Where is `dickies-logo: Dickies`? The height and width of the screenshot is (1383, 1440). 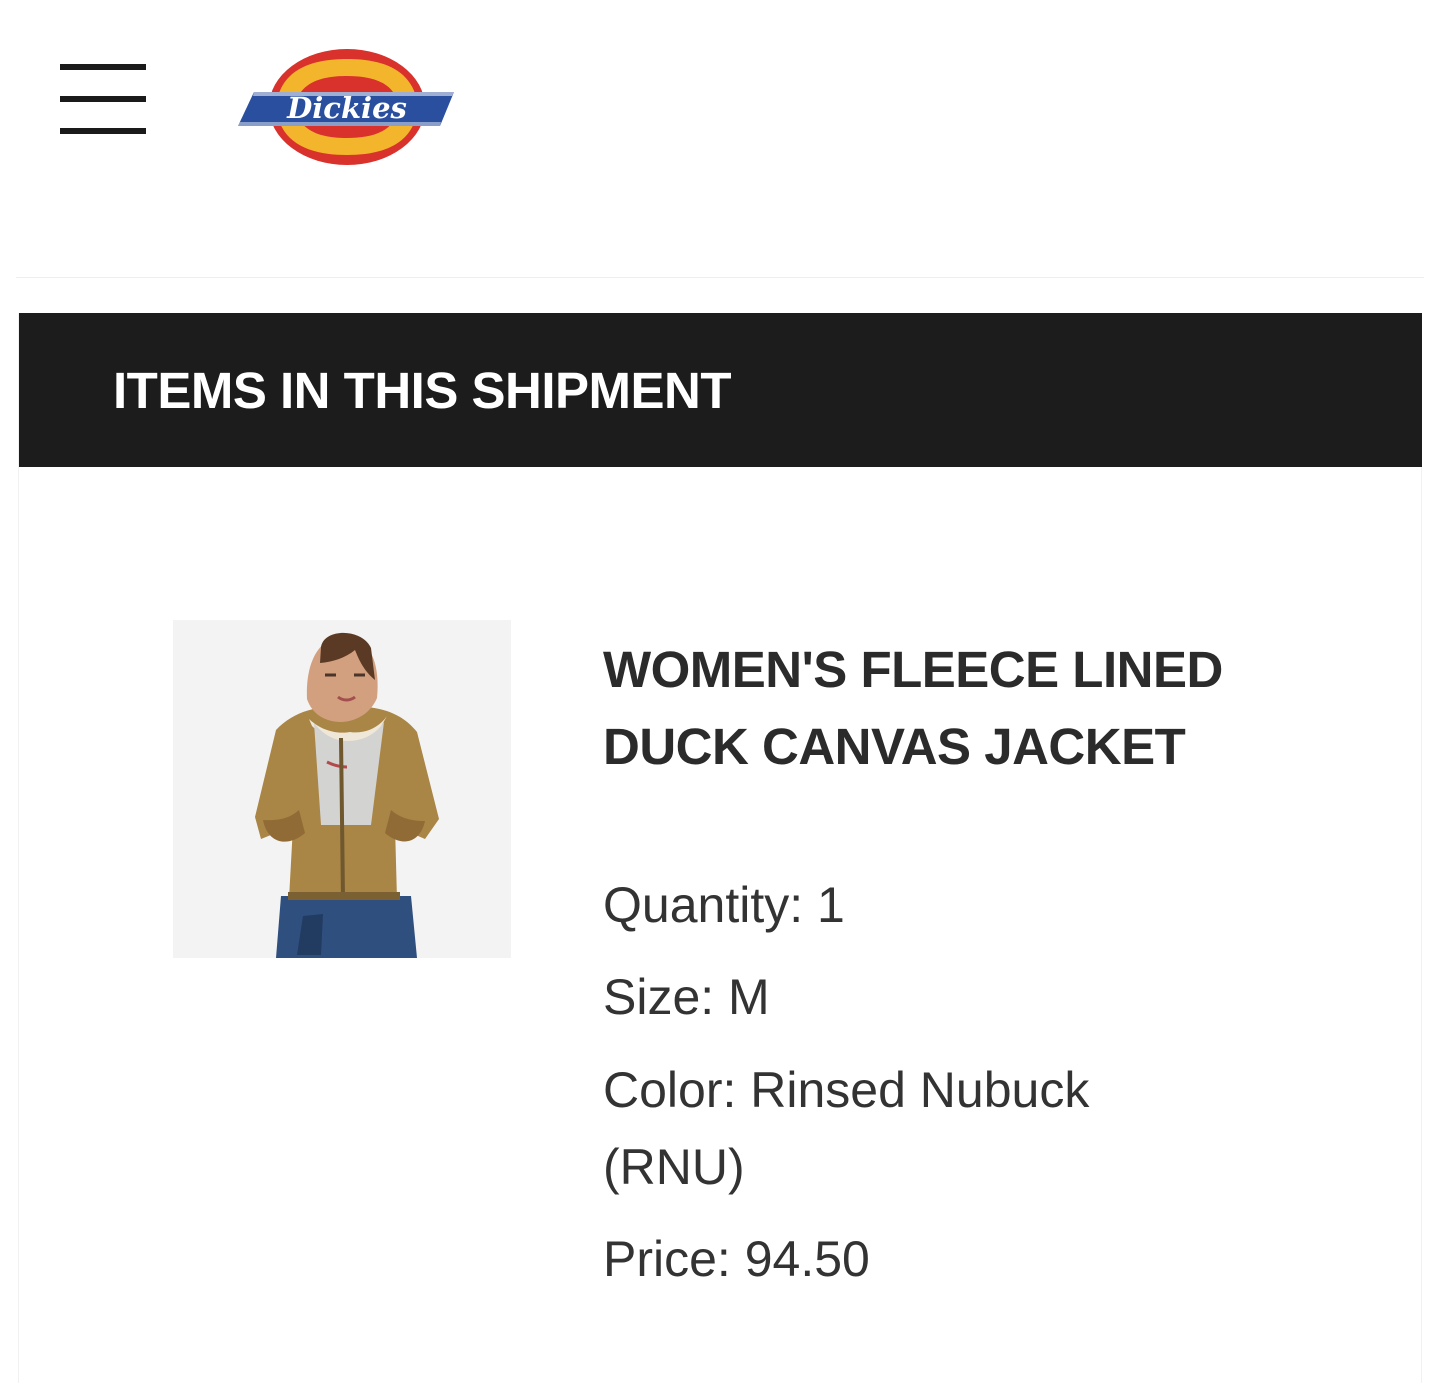 dickies-logo: Dickies is located at coordinates (347, 107).